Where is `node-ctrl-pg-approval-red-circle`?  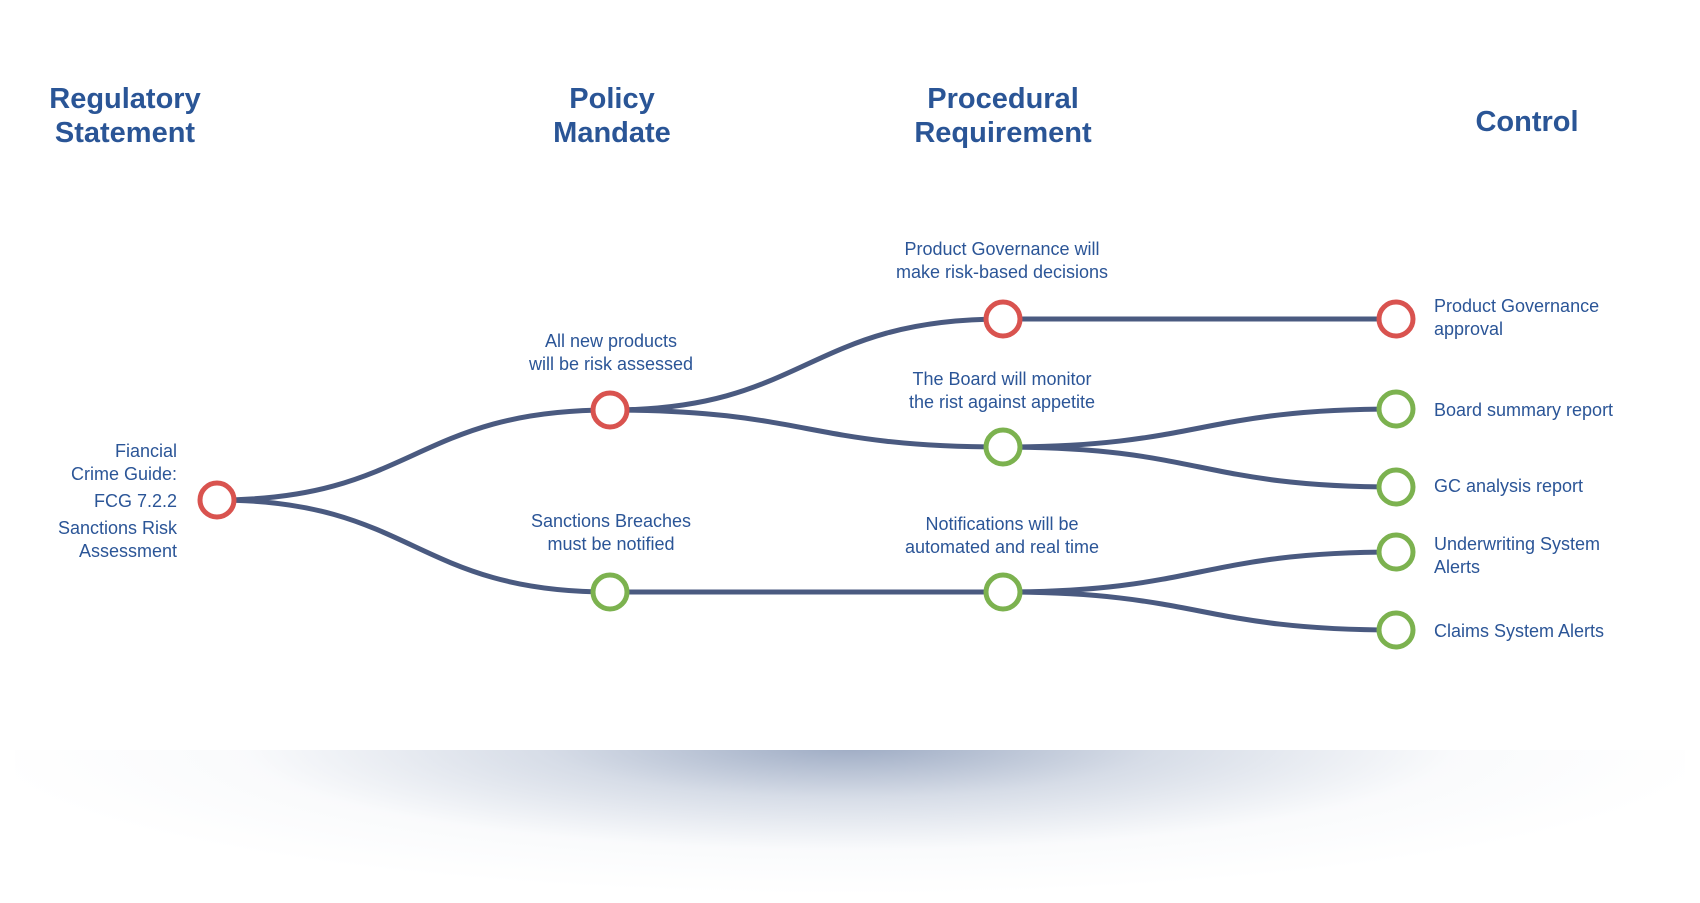 node-ctrl-pg-approval-red-circle is located at coordinates (1396, 319).